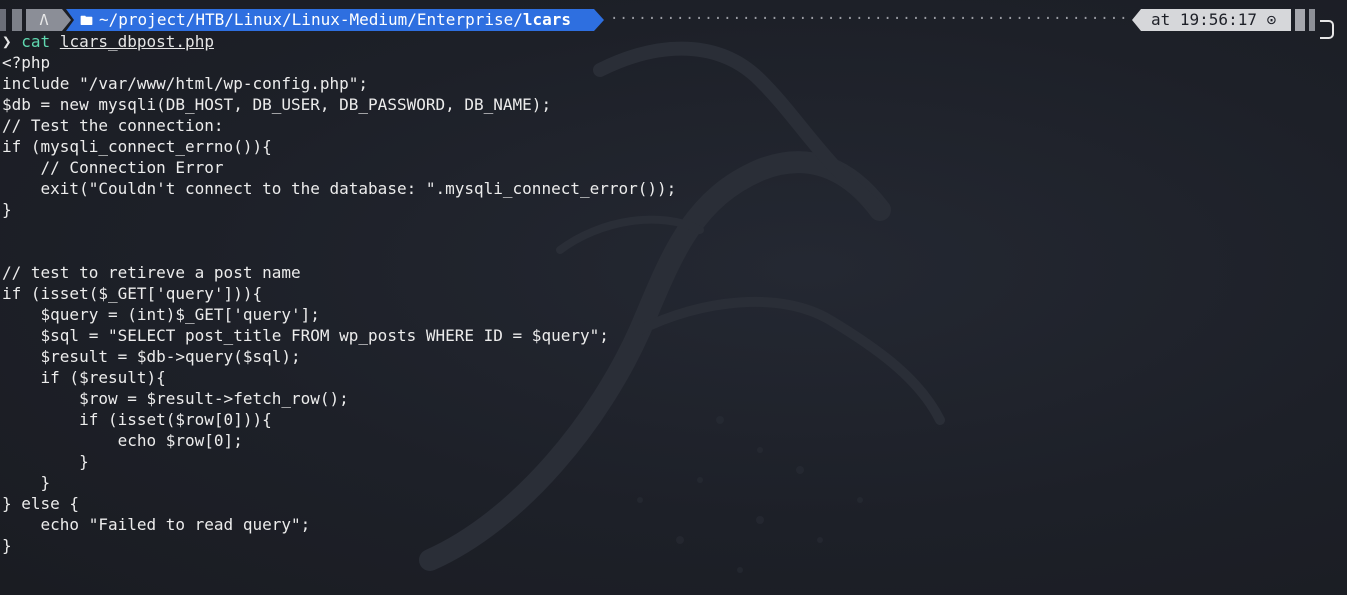 The width and height of the screenshot is (1347, 595). I want to click on output-line: echo "Failed to read query";, so click(156, 524).